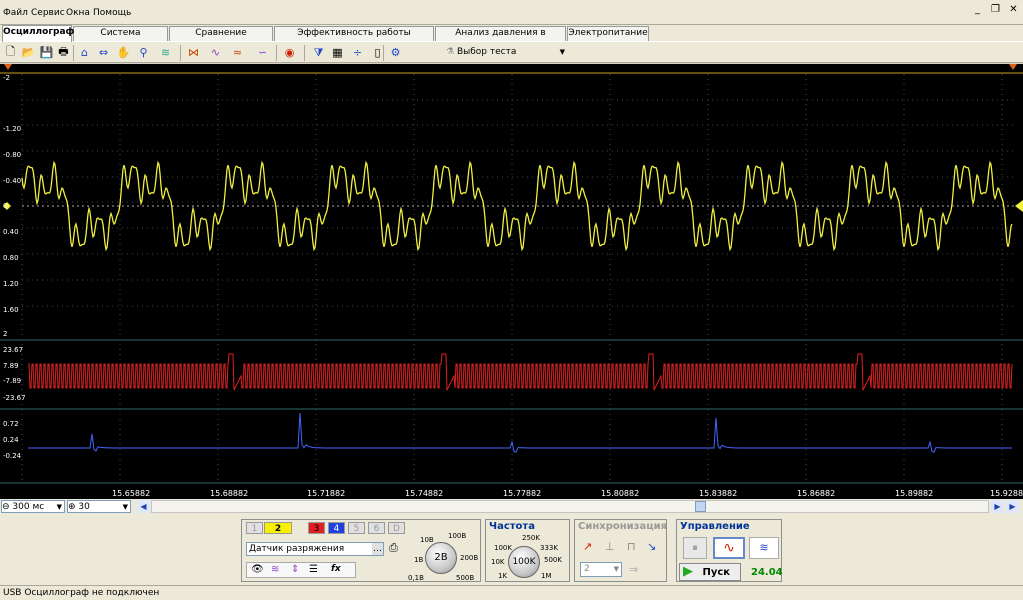 The image size is (1023, 600). What do you see at coordinates (546, 576) in the screenshot?
I see `frequency-label: 1M` at bounding box center [546, 576].